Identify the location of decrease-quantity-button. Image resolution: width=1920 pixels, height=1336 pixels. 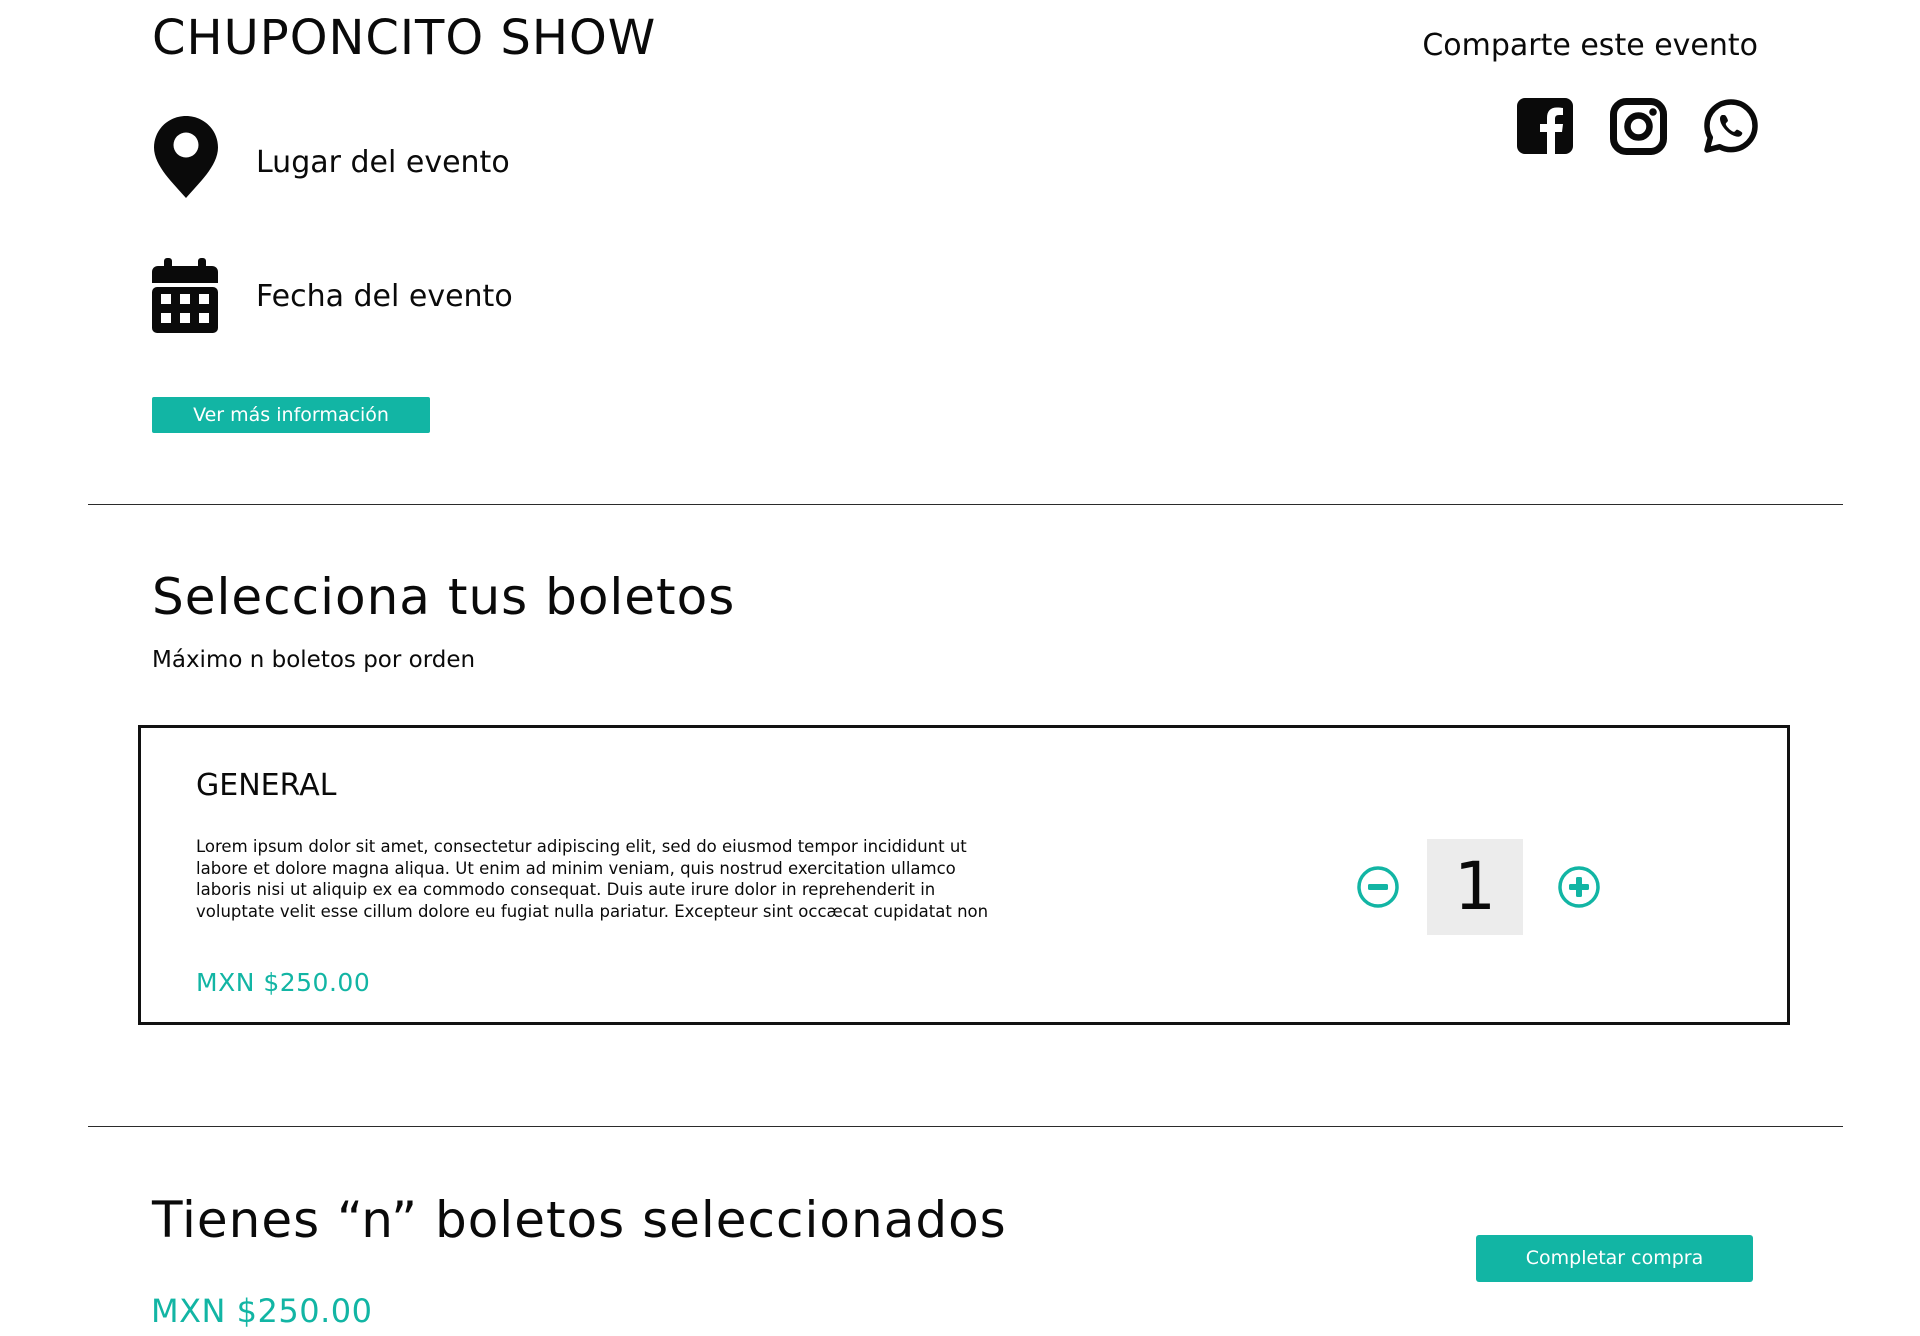
(1378, 887).